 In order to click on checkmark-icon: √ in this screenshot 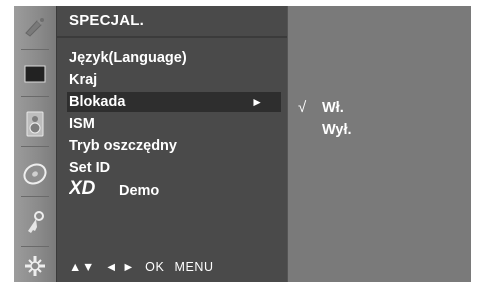, I will do `click(302, 107)`.